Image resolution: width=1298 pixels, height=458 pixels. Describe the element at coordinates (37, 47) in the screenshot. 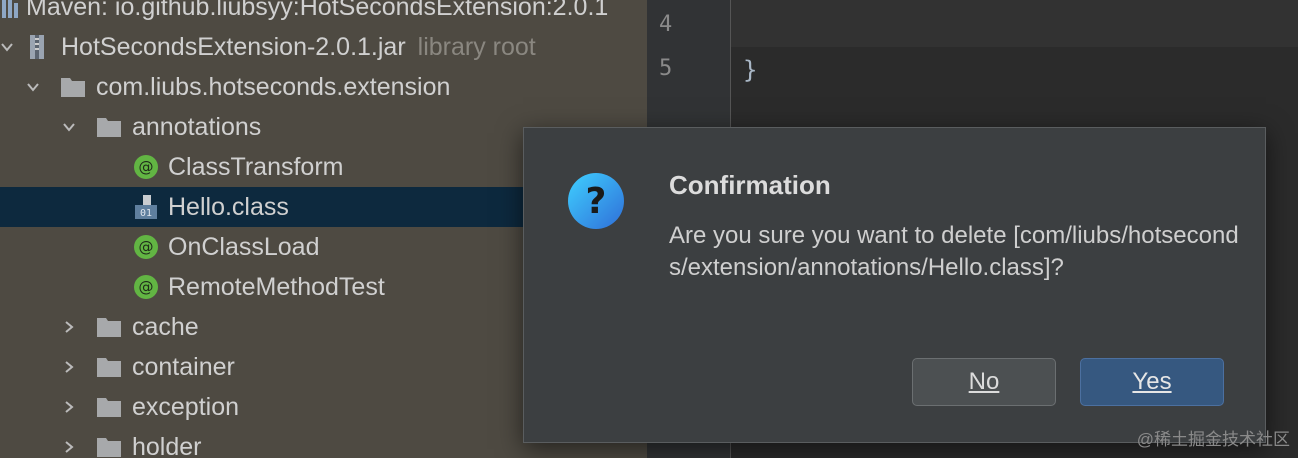

I see `jar-icon` at that location.